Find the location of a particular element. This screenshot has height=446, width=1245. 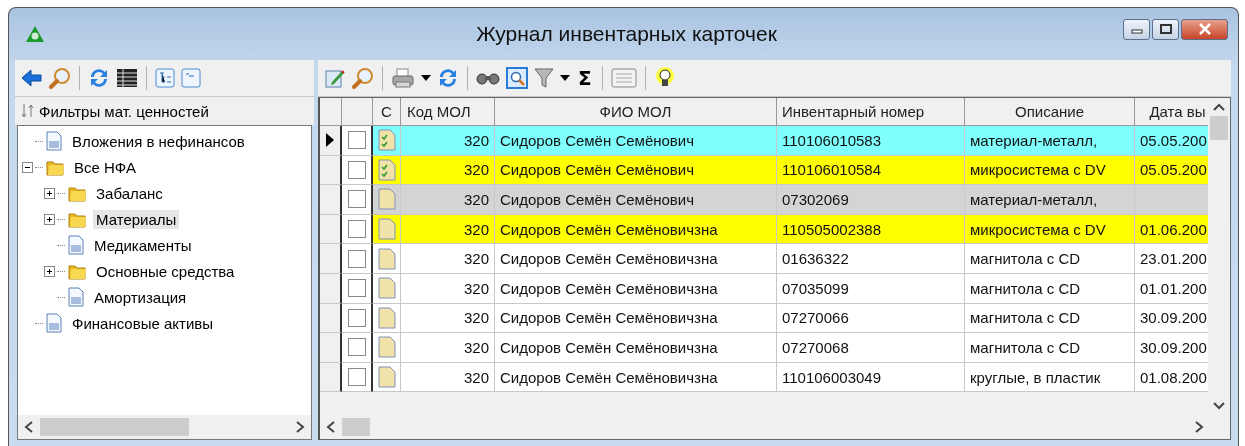

list-icon is located at coordinates (623, 78).